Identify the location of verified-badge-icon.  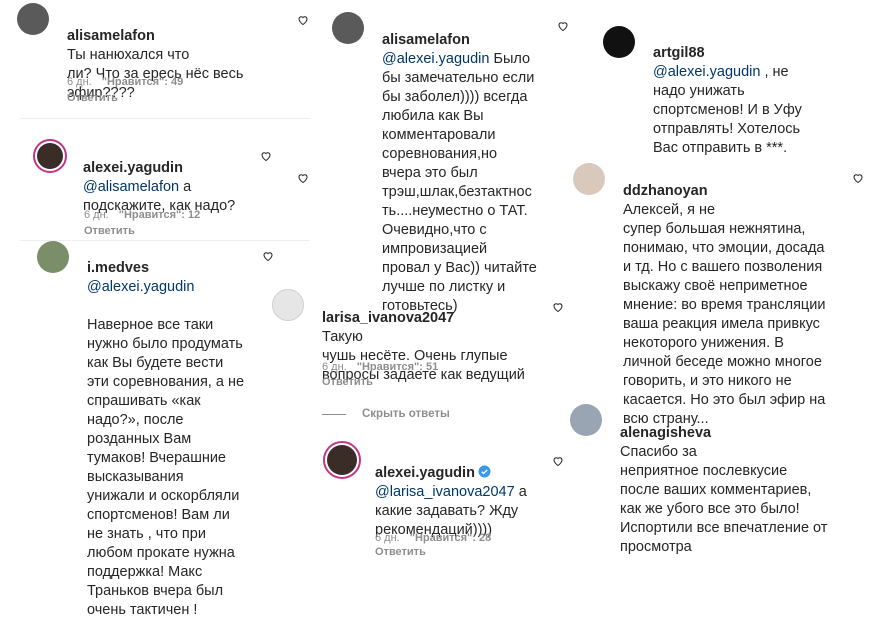
(484, 471).